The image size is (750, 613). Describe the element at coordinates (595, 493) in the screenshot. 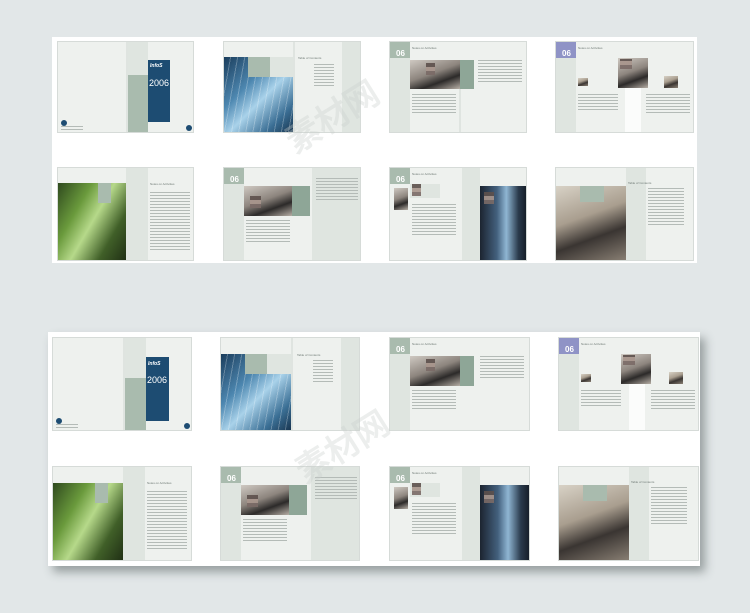

I see `office-sage-block` at that location.